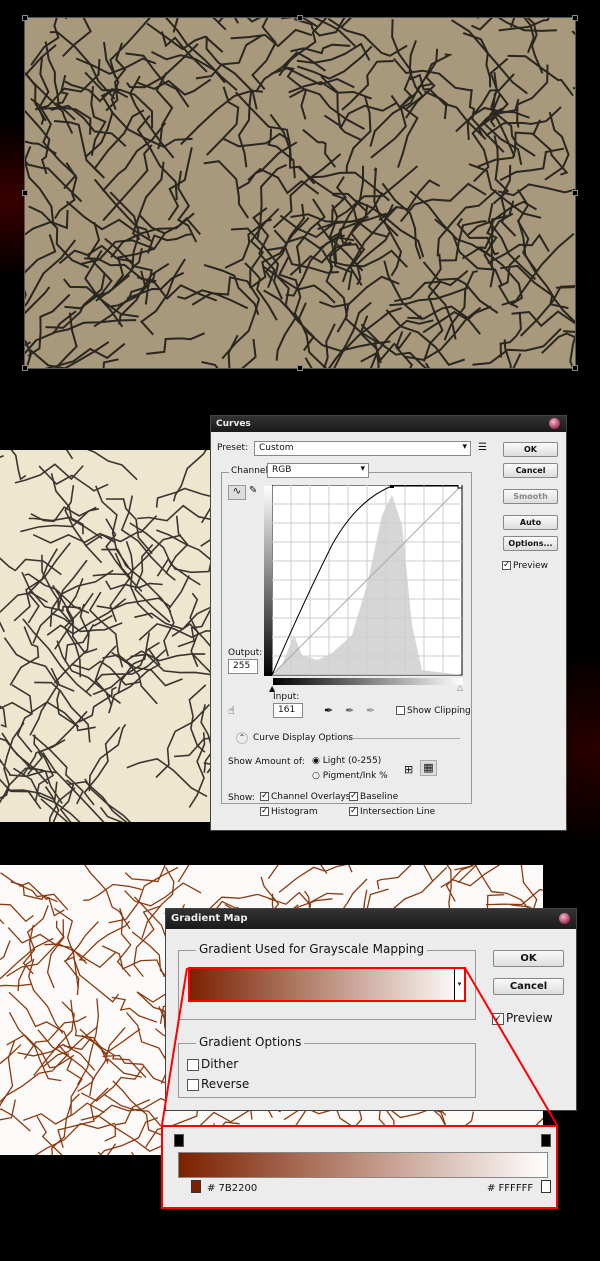  What do you see at coordinates (359, 1046) in the screenshot?
I see `callout-lines` at bounding box center [359, 1046].